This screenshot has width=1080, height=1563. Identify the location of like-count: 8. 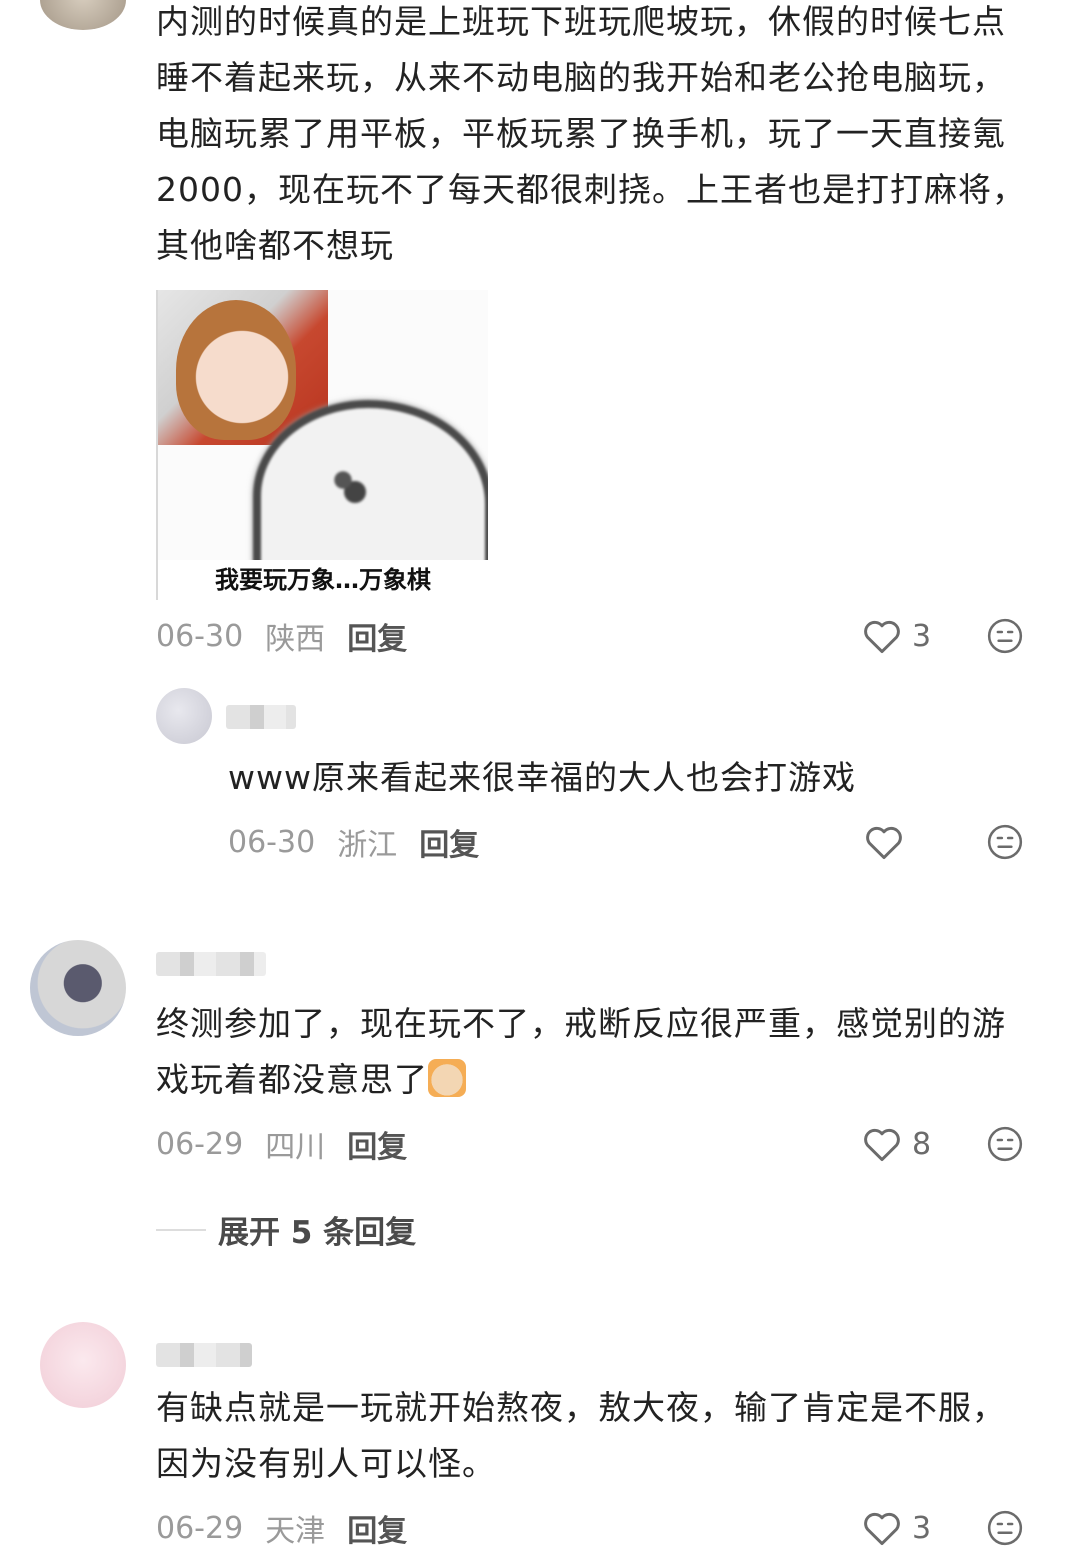
(922, 1144).